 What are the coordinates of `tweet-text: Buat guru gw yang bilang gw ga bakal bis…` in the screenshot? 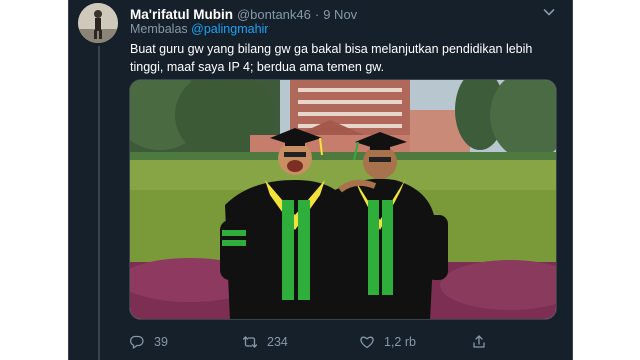 It's located at (331, 58).